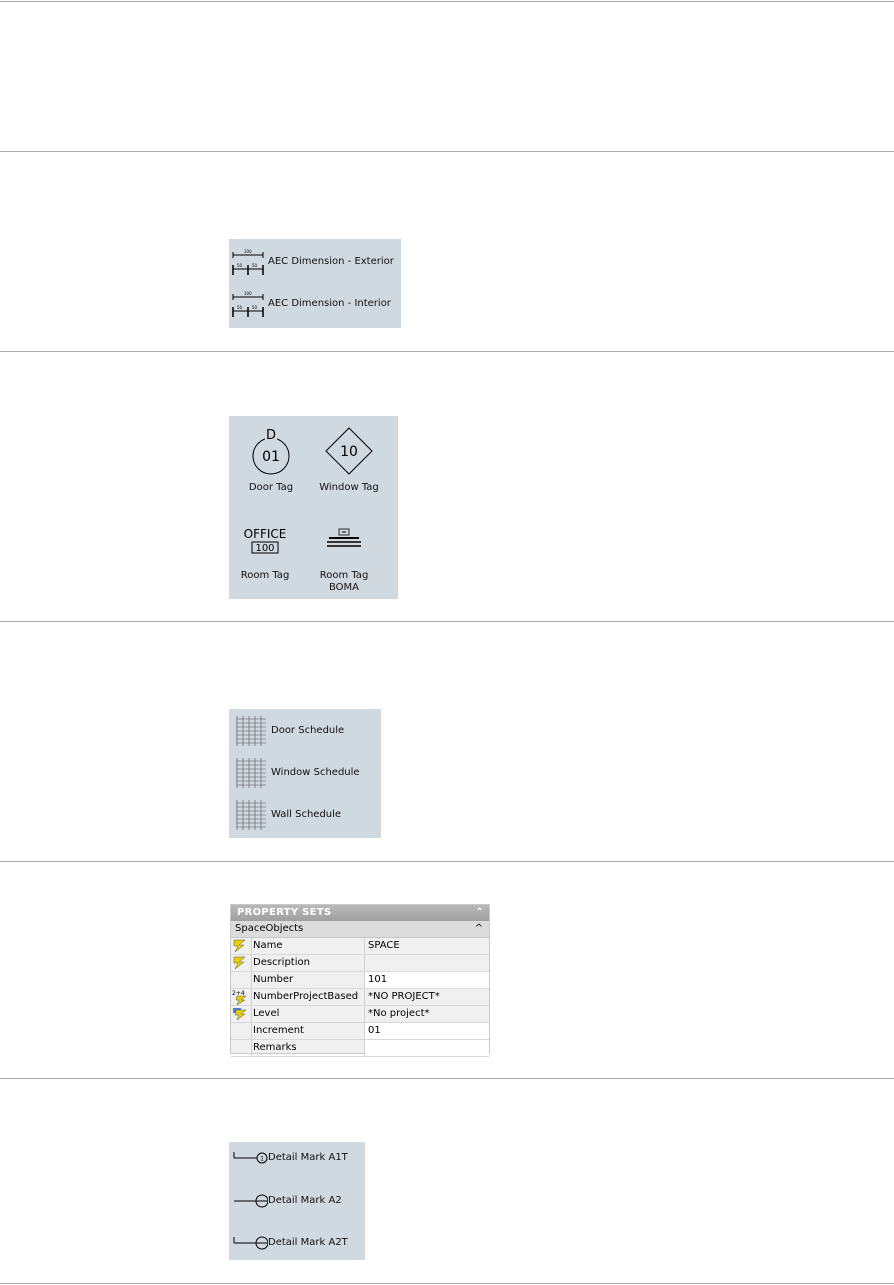  I want to click on window-schedule-tool: Window Schedule, so click(305, 773).